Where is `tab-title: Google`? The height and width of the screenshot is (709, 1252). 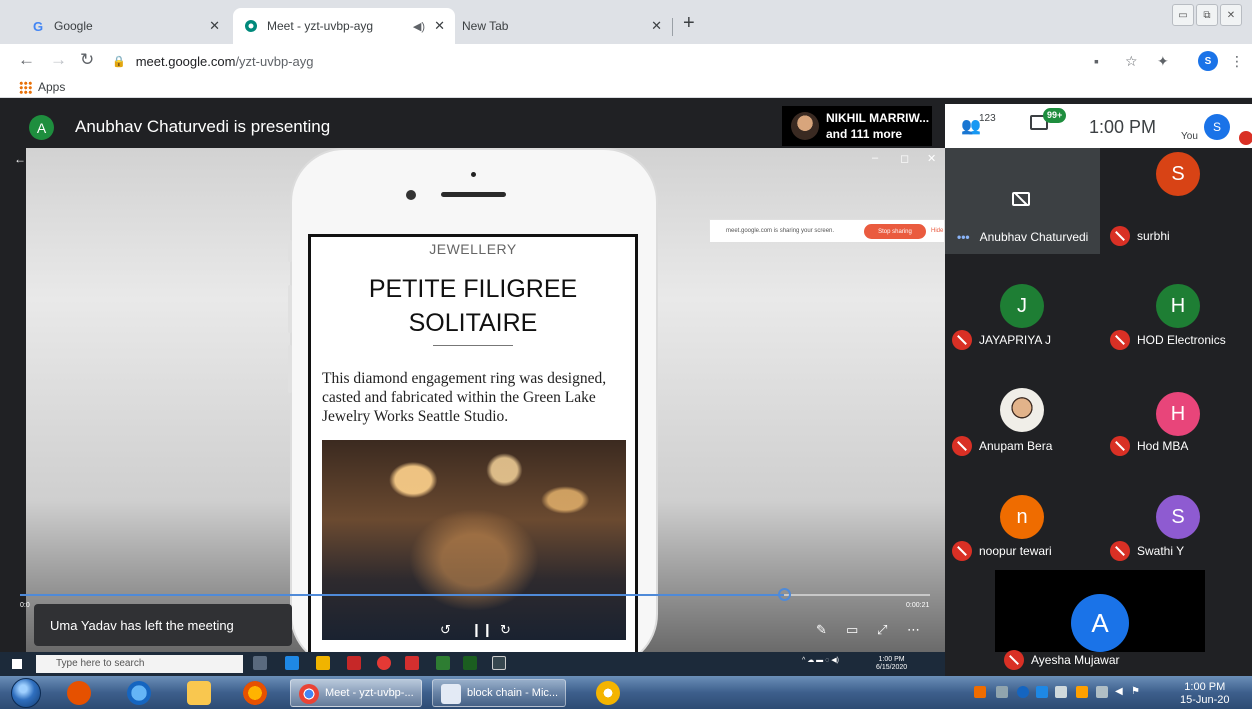
tab-title: Google is located at coordinates (73, 26).